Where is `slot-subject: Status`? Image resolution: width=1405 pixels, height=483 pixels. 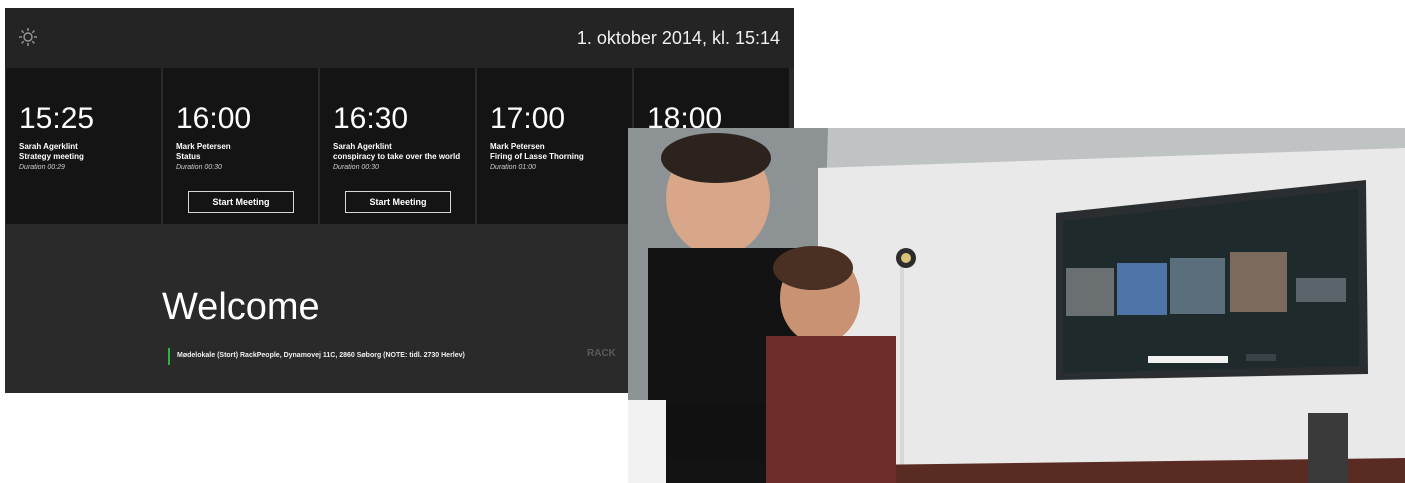 slot-subject: Status is located at coordinates (188, 156).